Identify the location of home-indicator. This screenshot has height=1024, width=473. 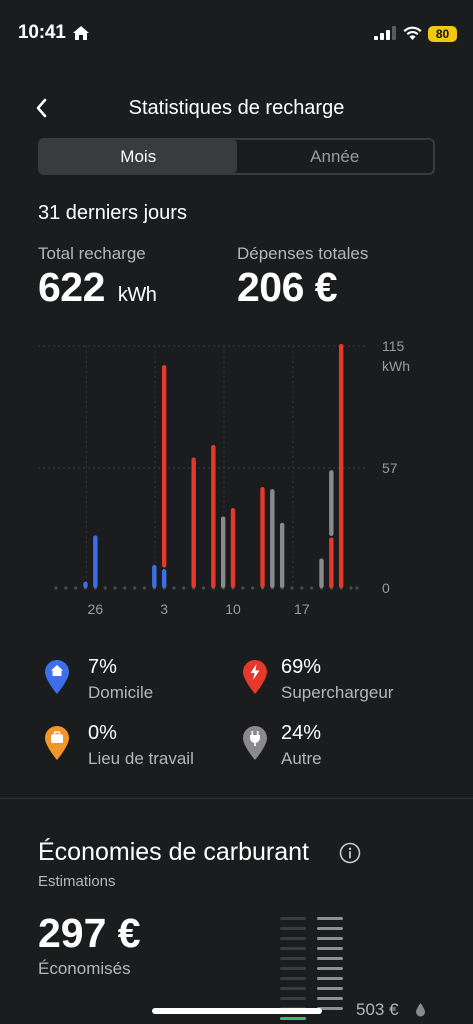
(237, 1011).